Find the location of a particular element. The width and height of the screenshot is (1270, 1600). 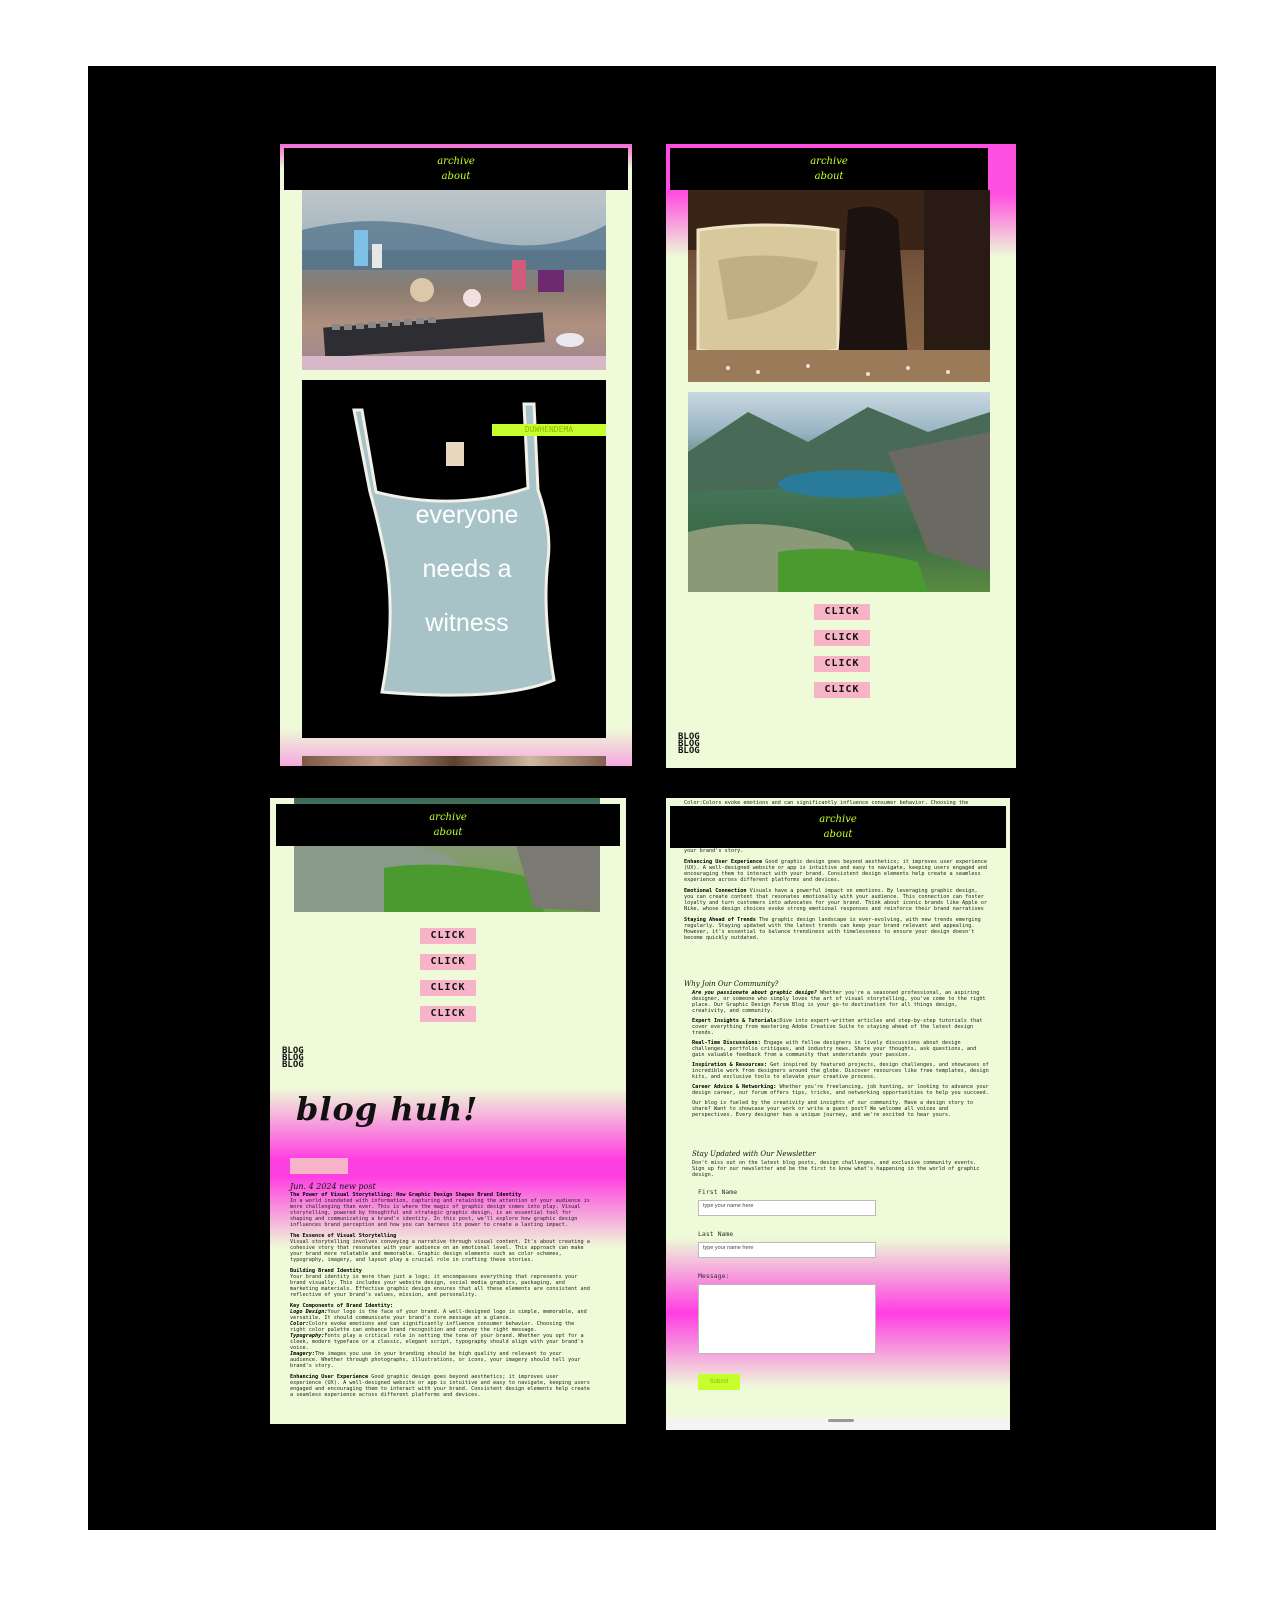

why-join-heading: Why Join Our Community? is located at coordinates (731, 984).